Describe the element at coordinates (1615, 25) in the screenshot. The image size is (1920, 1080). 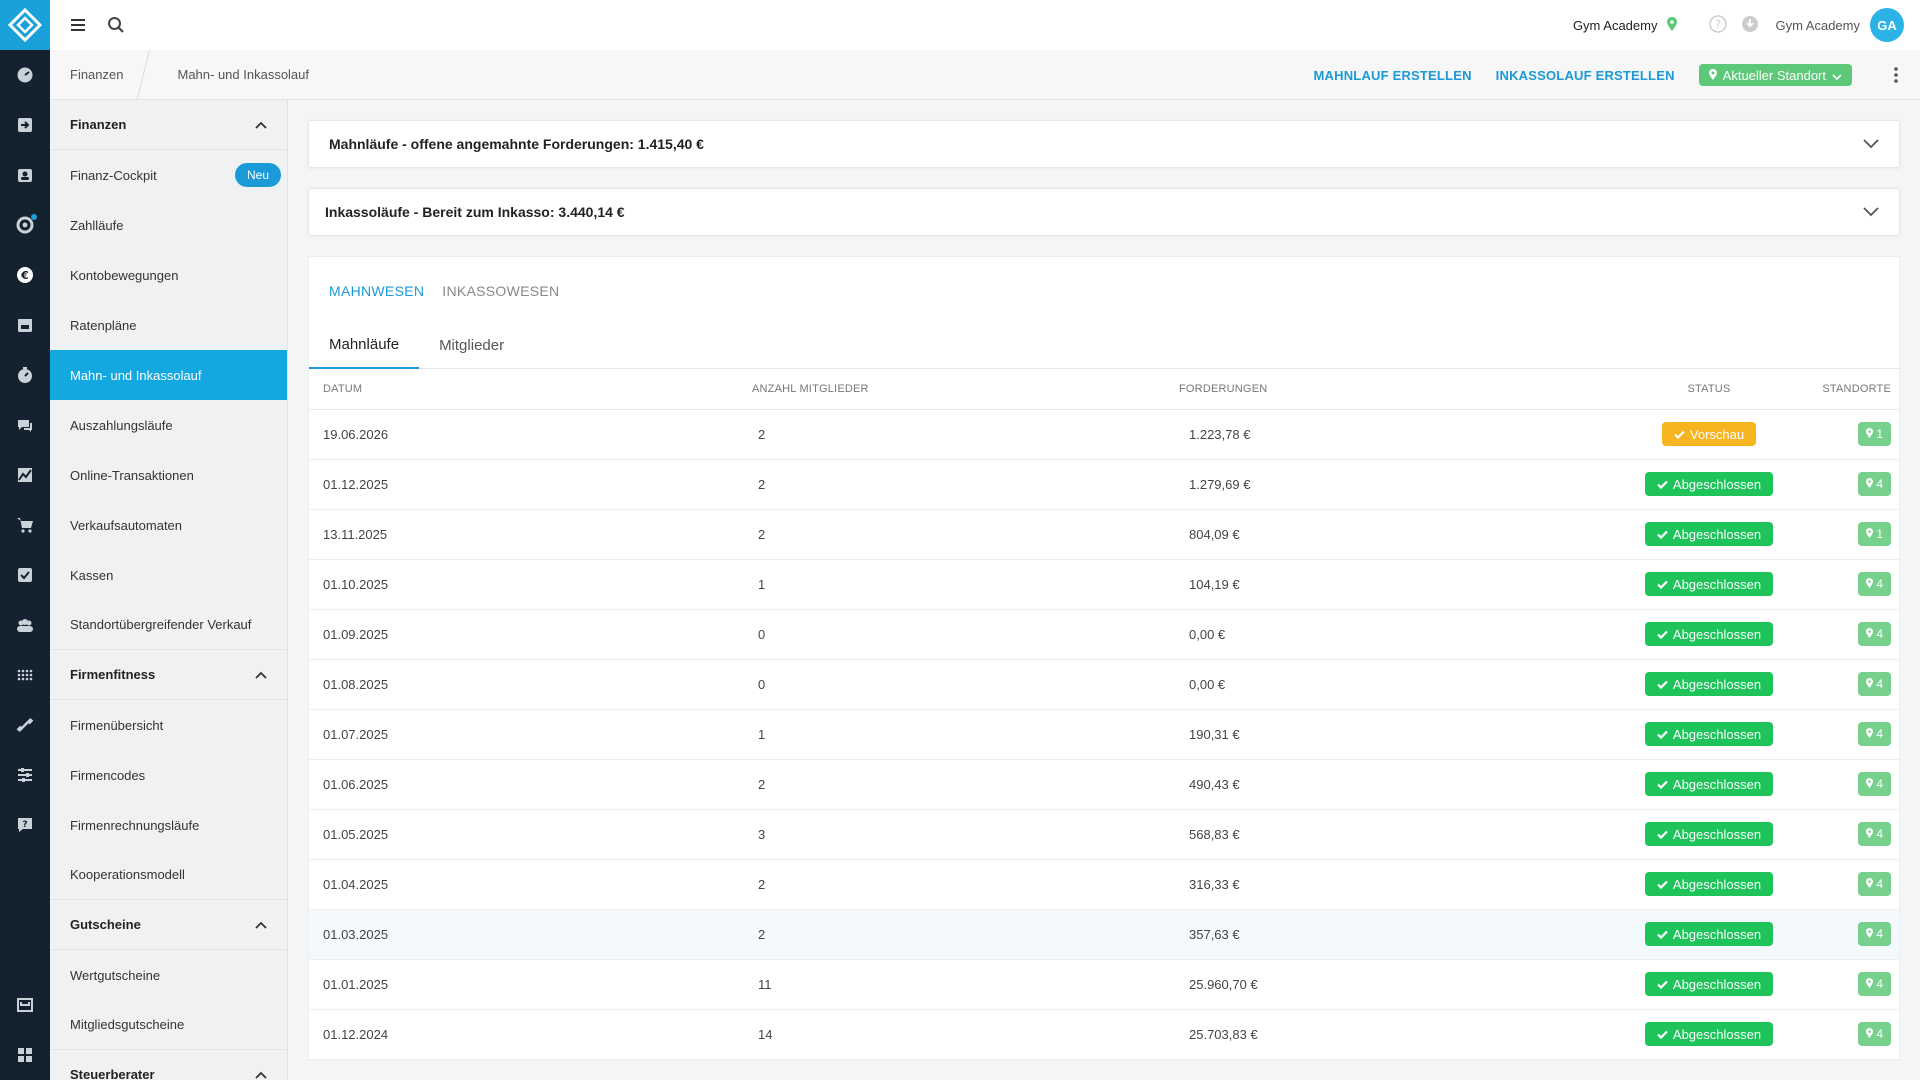
I see `studio-name: Gym Academy` at that location.